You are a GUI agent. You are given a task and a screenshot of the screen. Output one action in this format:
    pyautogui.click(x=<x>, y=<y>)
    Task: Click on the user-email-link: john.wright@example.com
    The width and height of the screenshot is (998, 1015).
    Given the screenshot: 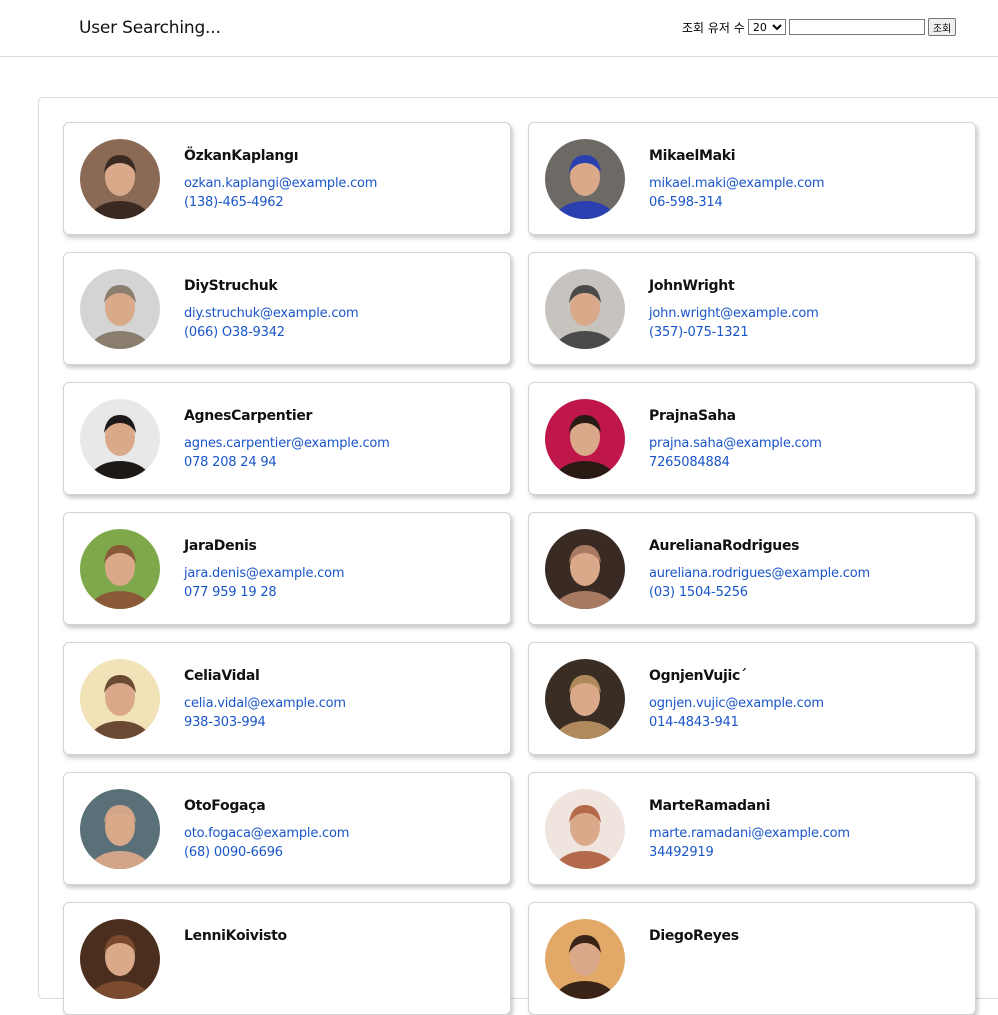 What is the action you would take?
    pyautogui.click(x=734, y=313)
    